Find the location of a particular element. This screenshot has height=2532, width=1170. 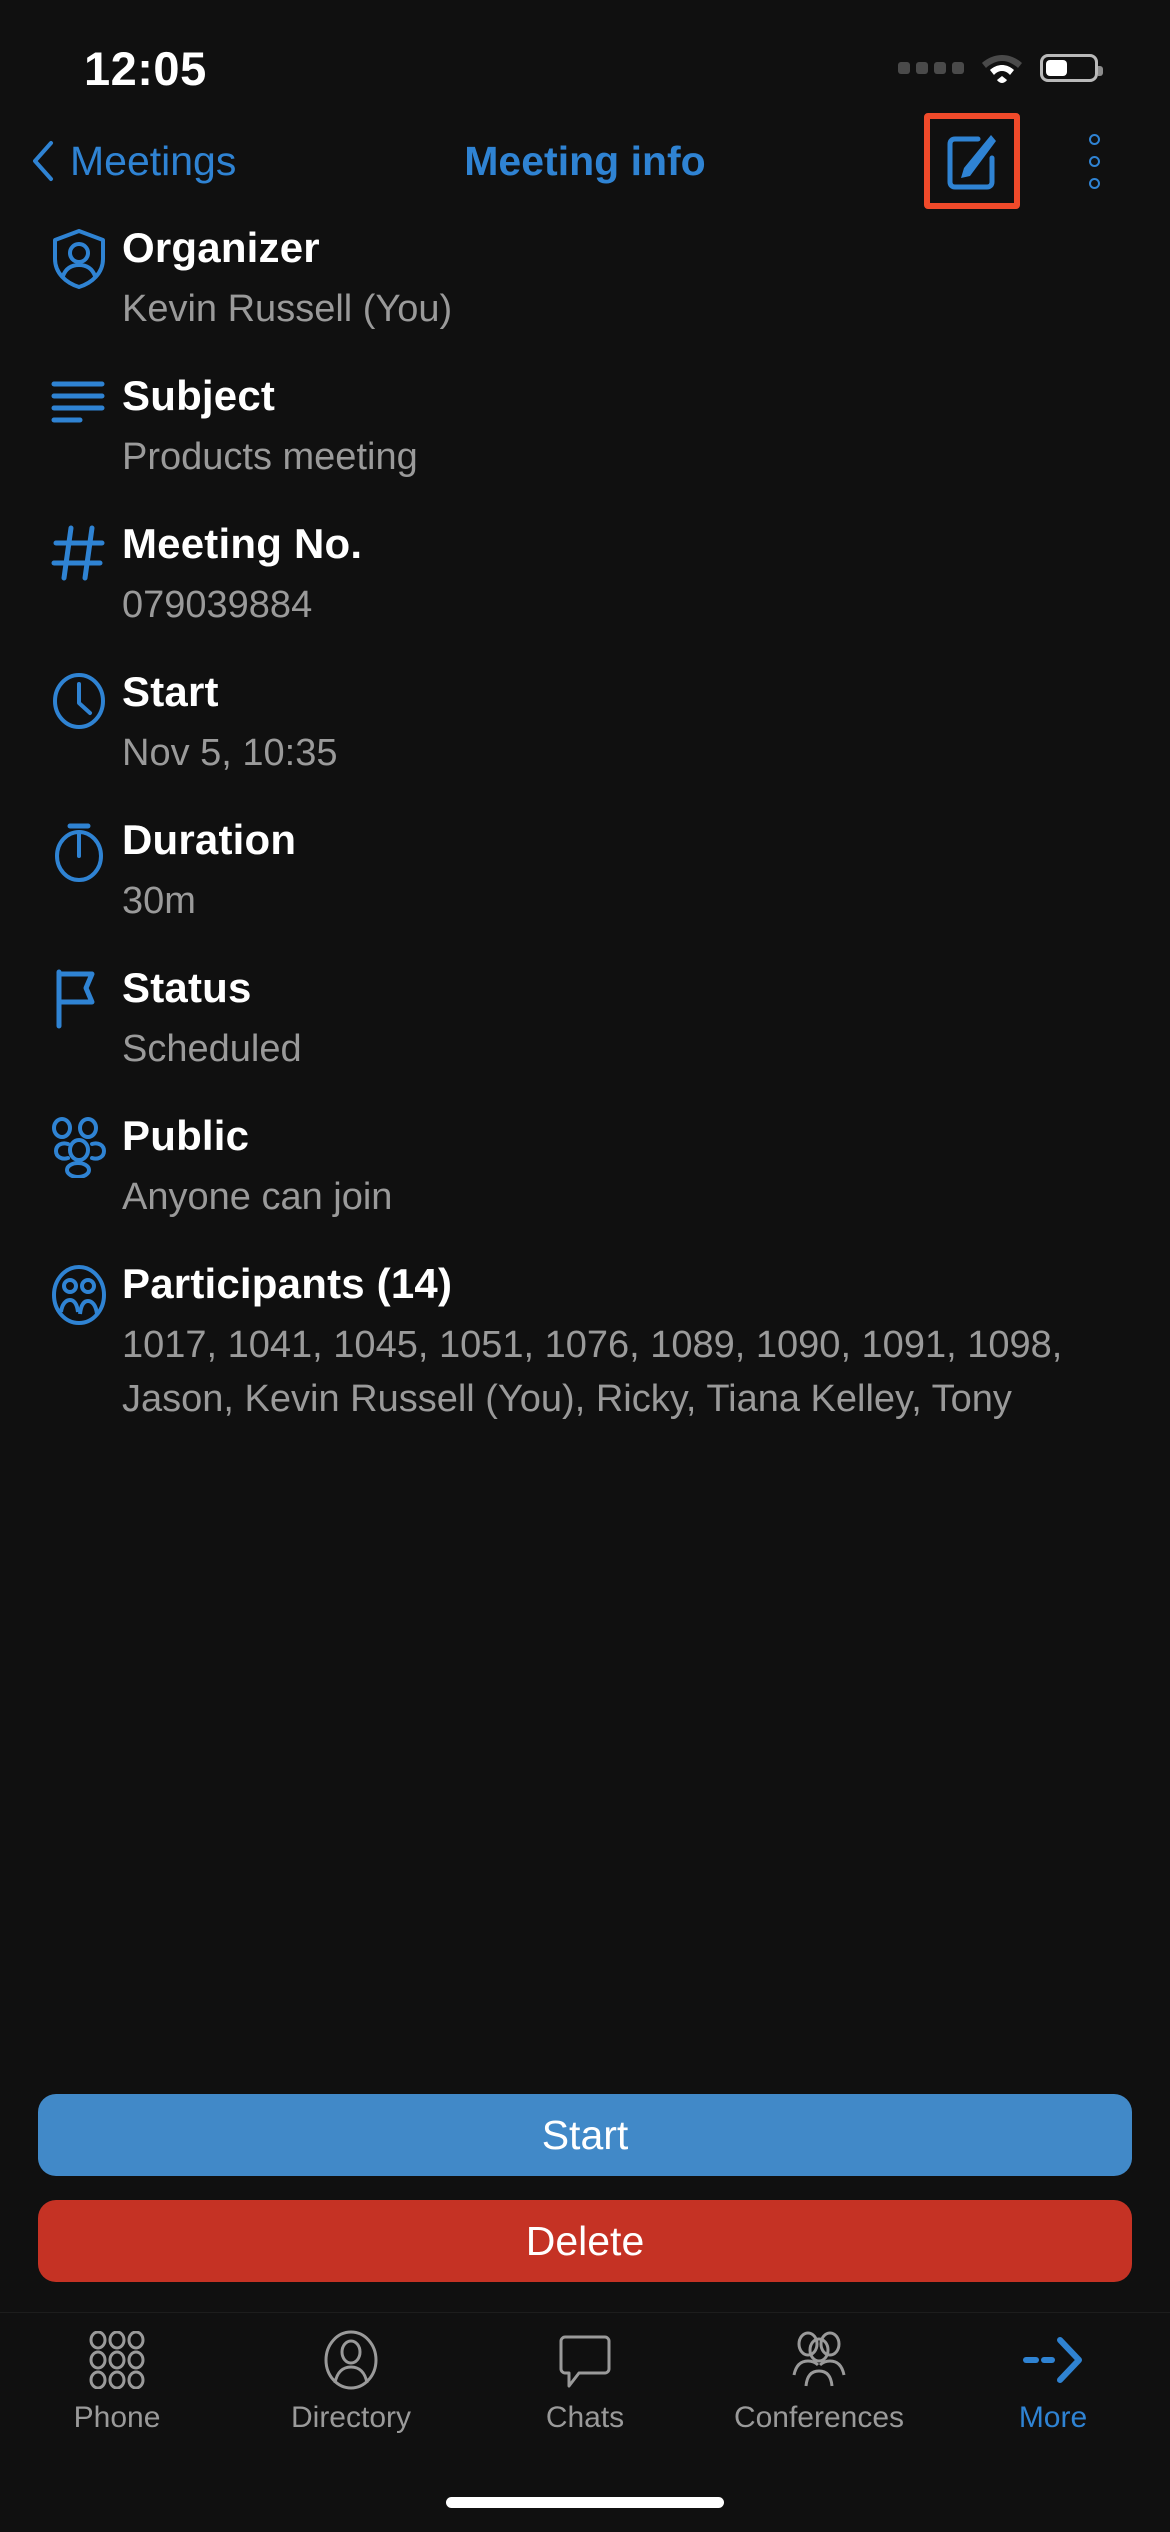

tab-label: Conferences is located at coordinates (819, 2417).